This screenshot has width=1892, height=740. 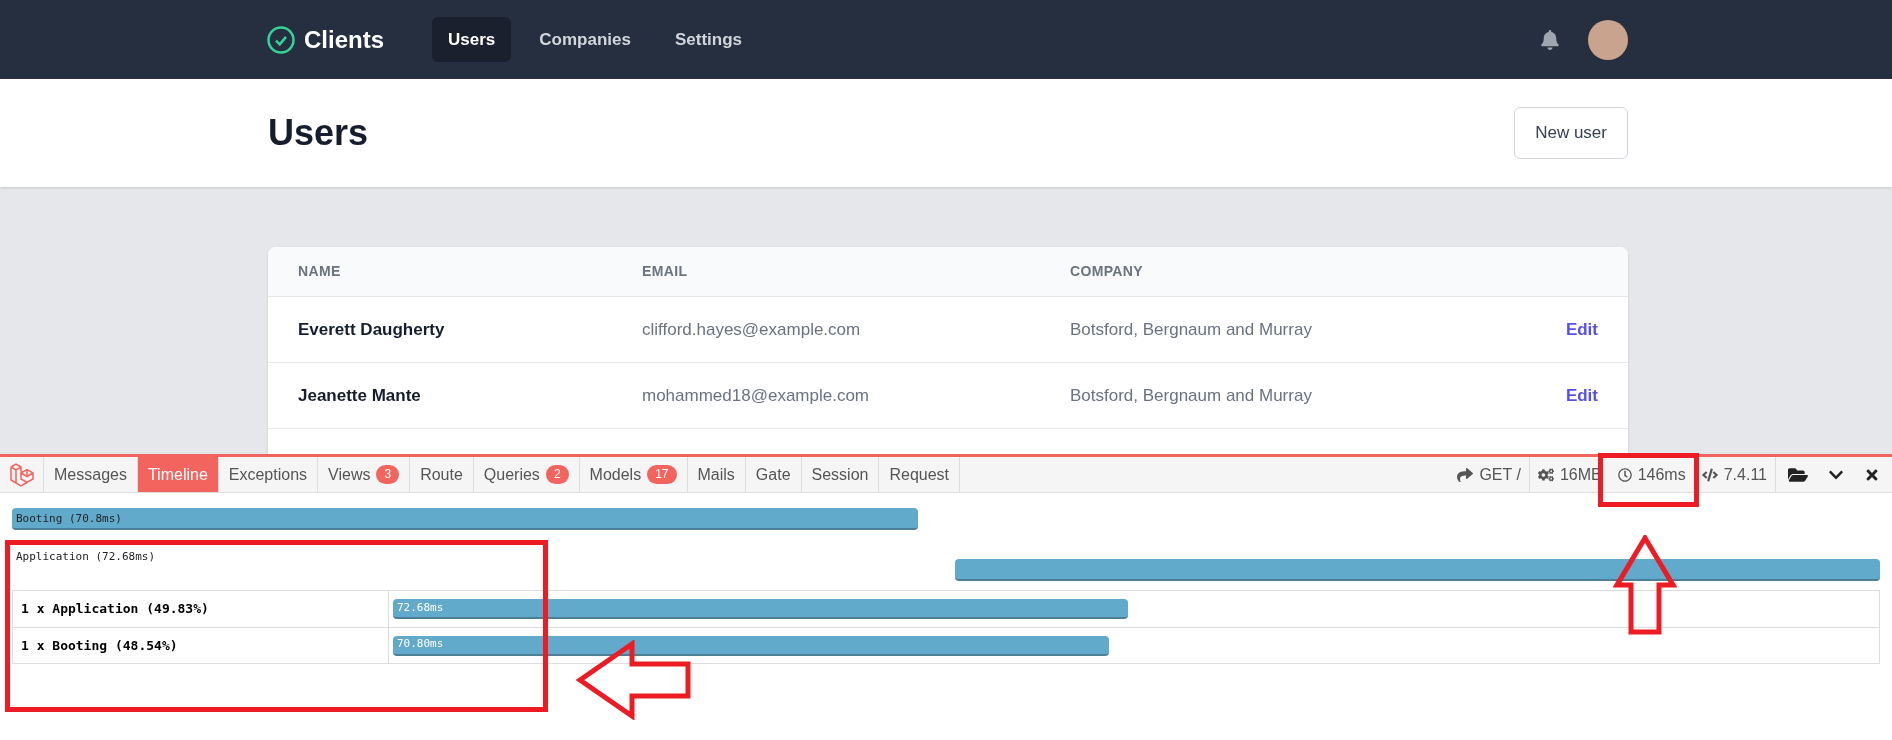 What do you see at coordinates (773, 474) in the screenshot?
I see `debug-tab: Gate` at bounding box center [773, 474].